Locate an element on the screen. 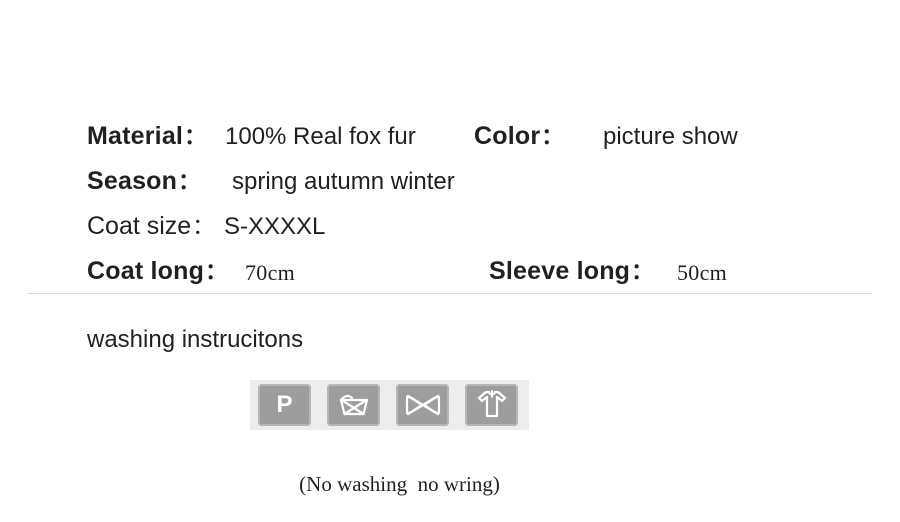 The image size is (900, 522). spec-label-sleeve-long: Sleeve long： is located at coordinates (571, 271).